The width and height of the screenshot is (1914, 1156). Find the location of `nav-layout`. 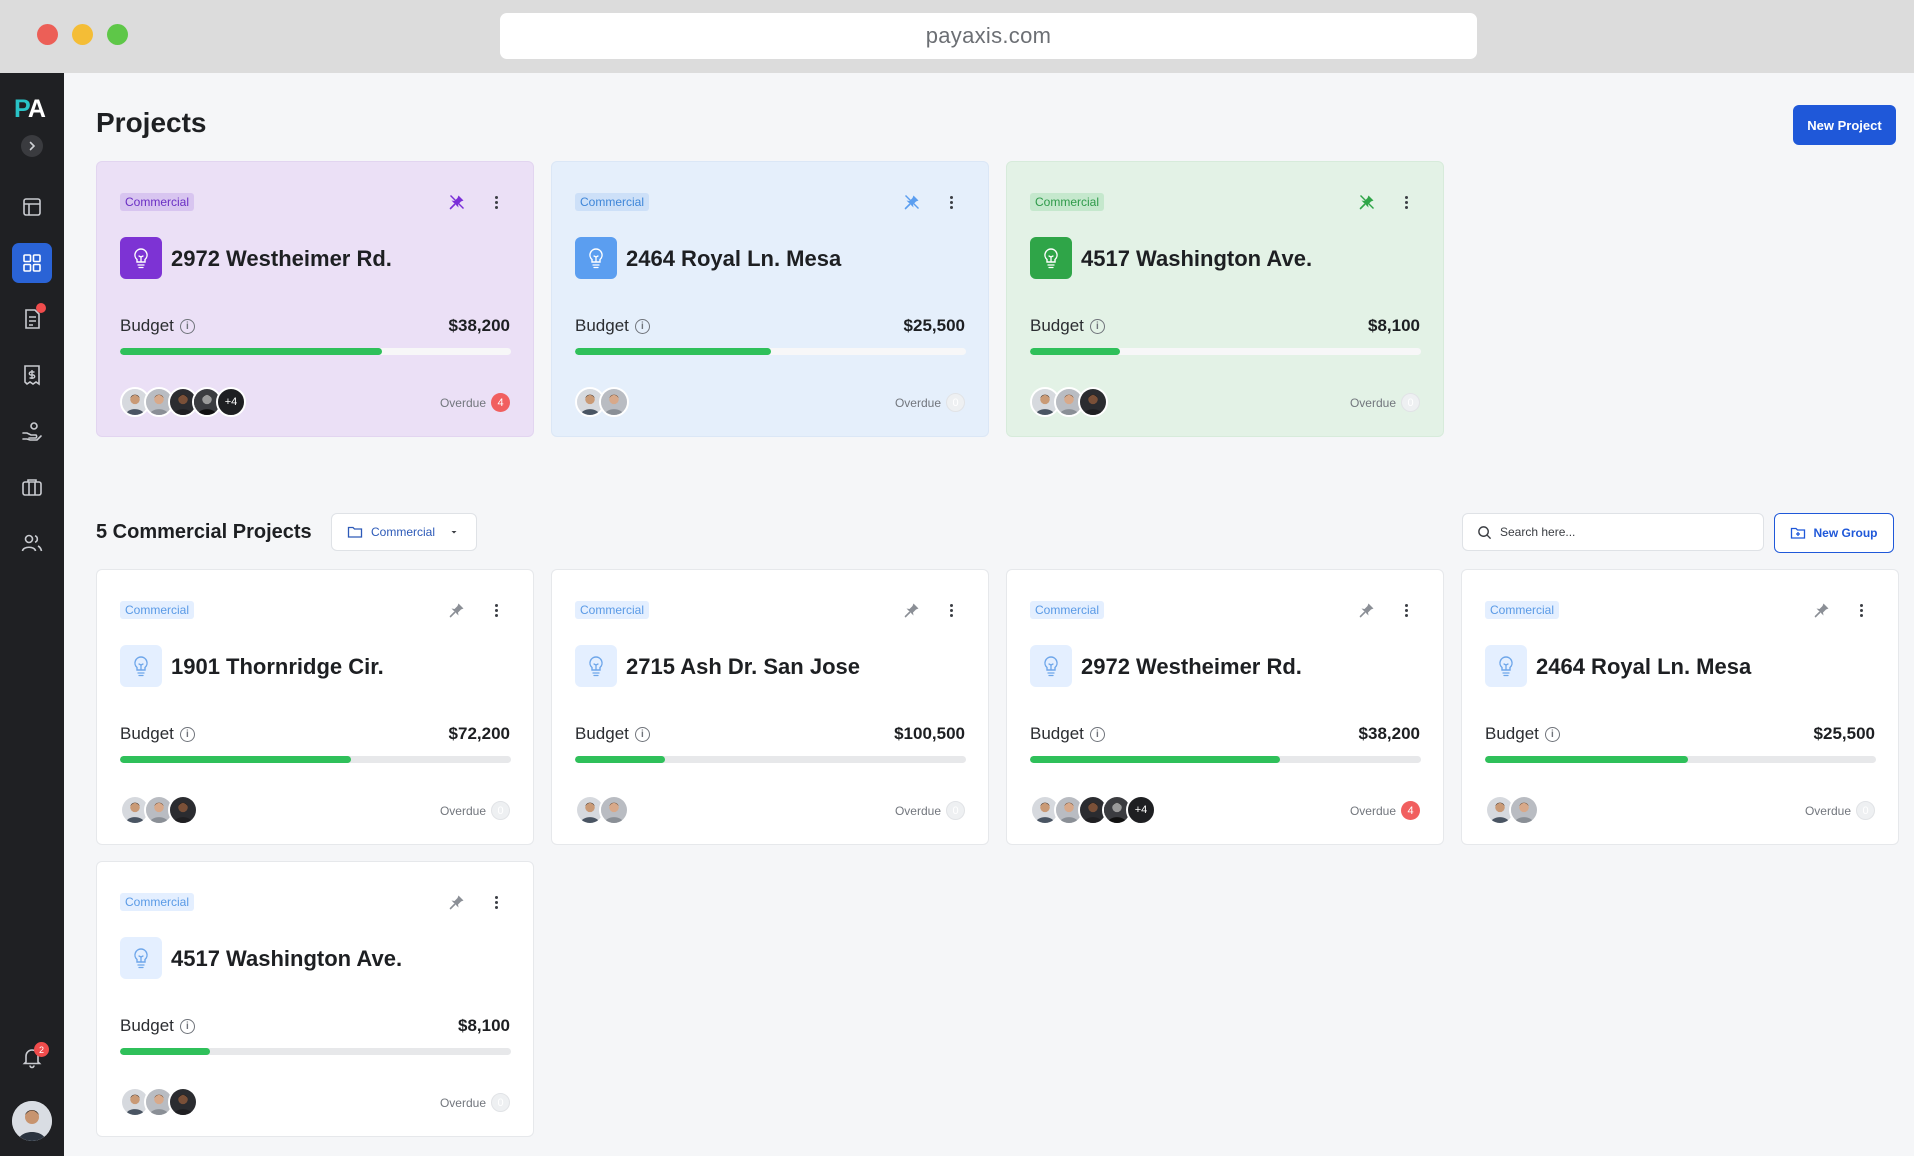

nav-layout is located at coordinates (32, 207).